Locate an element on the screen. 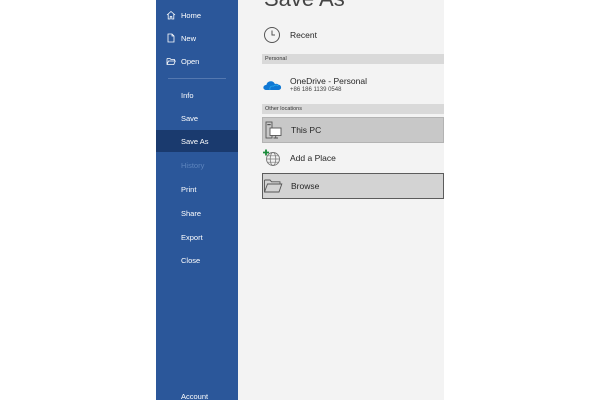 Image resolution: width=600 pixels, height=400 pixels. location-onedrive-label: OneDrive - Personal is located at coordinates (329, 80).